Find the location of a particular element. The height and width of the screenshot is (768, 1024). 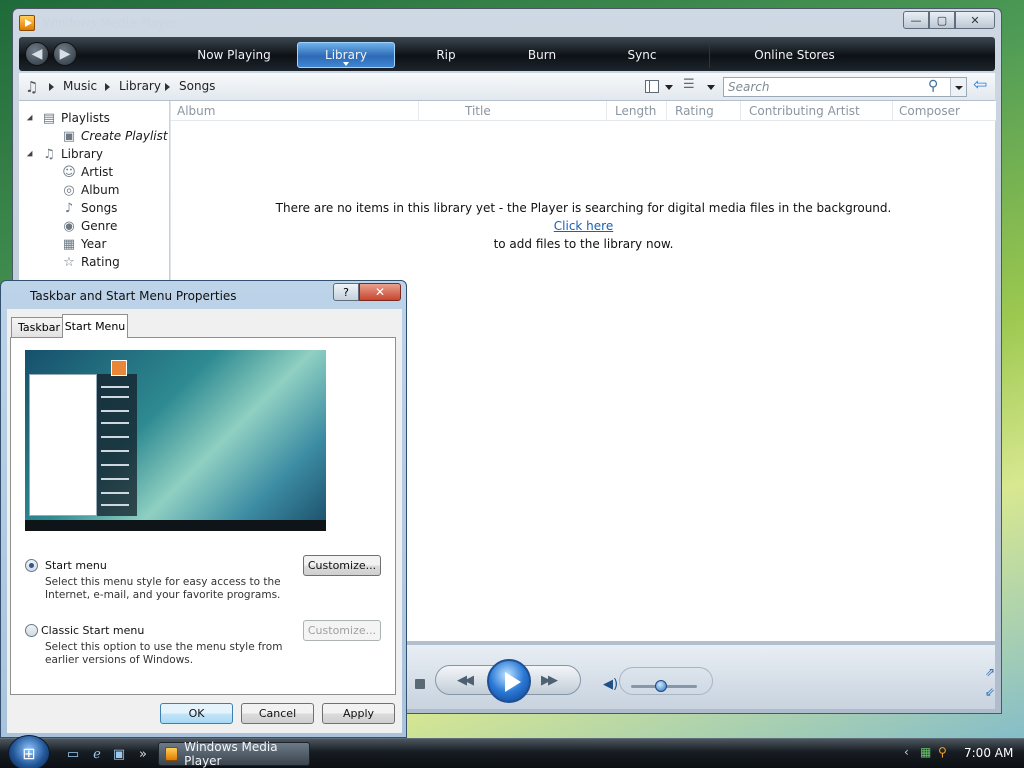

preview-taskbar is located at coordinates (175, 525).